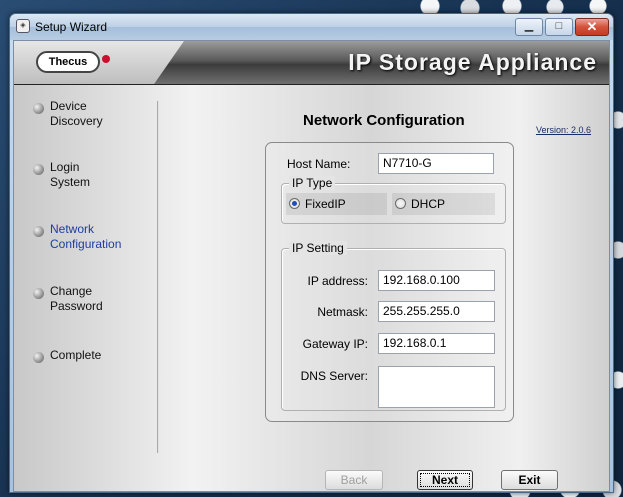 Image resolution: width=623 pixels, height=497 pixels. Describe the element at coordinates (76, 298) in the screenshot. I see `step-label: Change Password` at that location.